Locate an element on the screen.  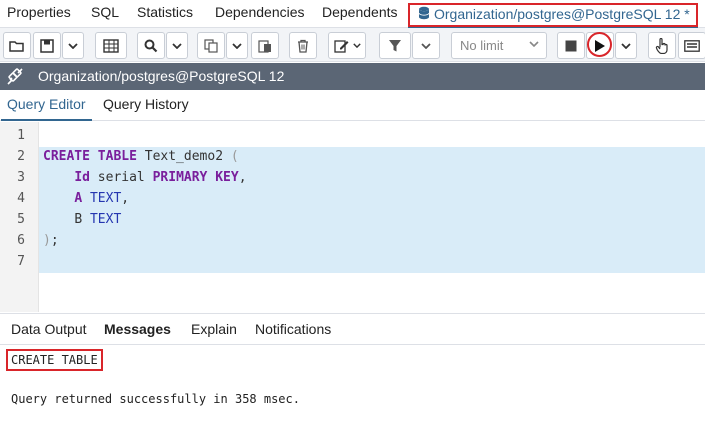
search-icon is located at coordinates (151, 45).